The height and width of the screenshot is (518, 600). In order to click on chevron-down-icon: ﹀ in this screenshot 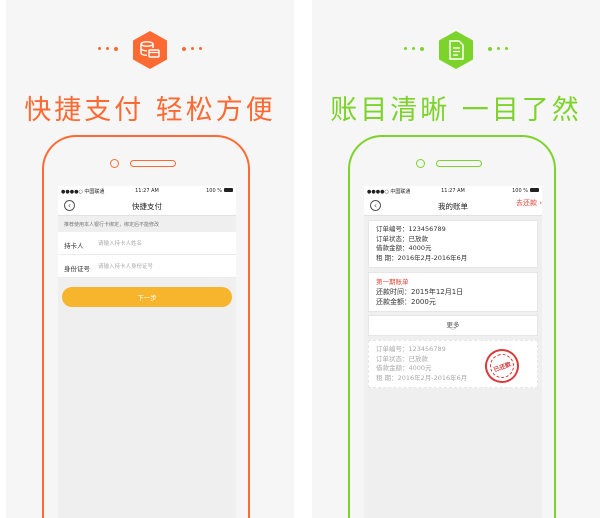, I will do `click(452, 331)`.